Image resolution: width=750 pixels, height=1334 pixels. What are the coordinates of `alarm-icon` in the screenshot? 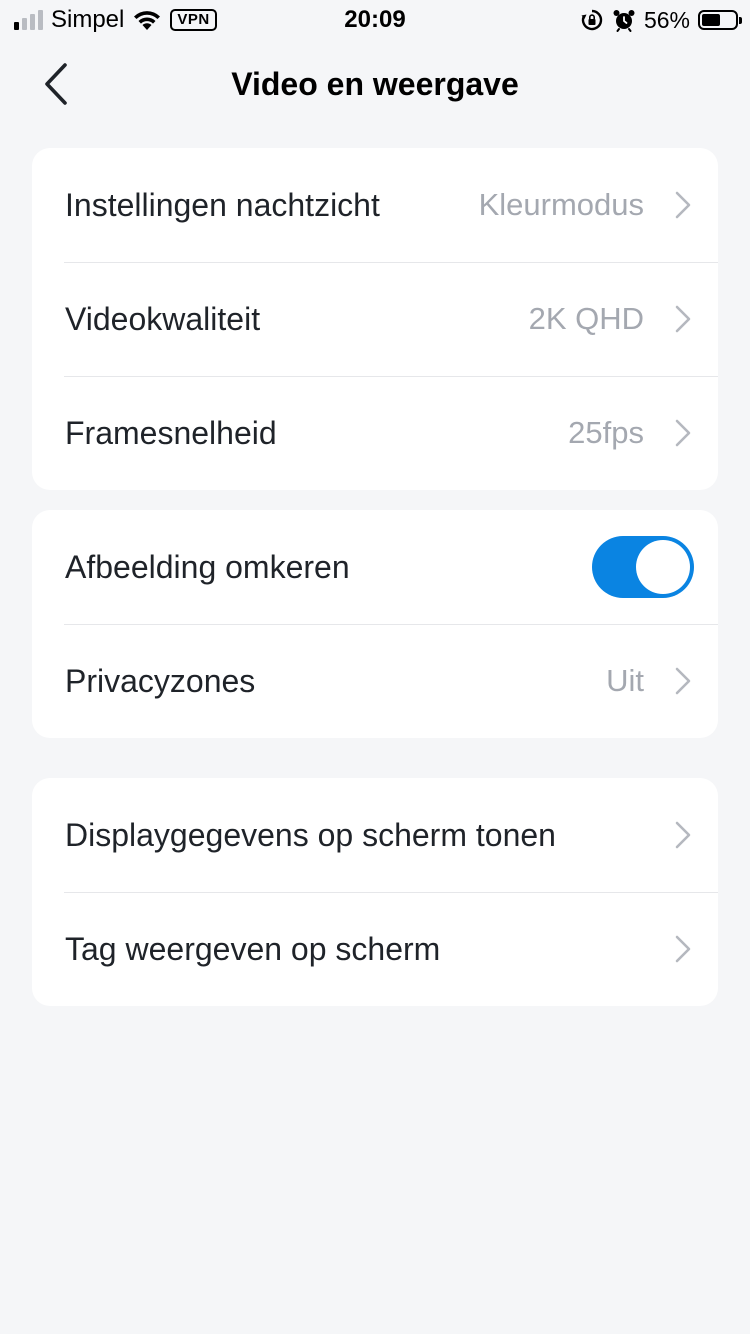 It's located at (624, 20).